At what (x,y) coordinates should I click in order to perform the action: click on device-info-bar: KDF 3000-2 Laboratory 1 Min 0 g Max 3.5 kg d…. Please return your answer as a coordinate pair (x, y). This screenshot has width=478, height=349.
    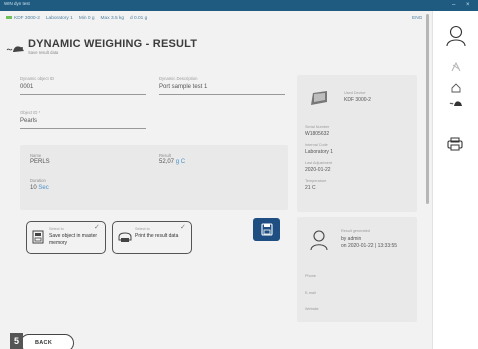
    Looking at the image, I should click on (79, 18).